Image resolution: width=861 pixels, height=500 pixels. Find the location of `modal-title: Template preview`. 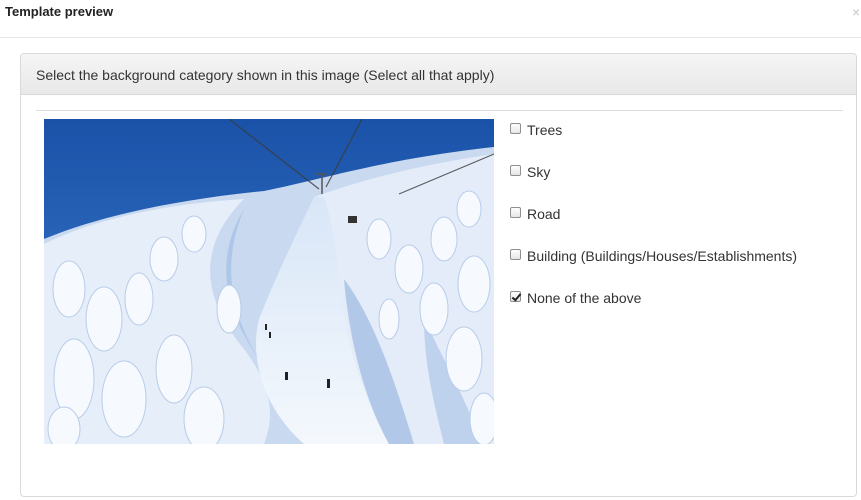

modal-title: Template preview is located at coordinates (59, 11).